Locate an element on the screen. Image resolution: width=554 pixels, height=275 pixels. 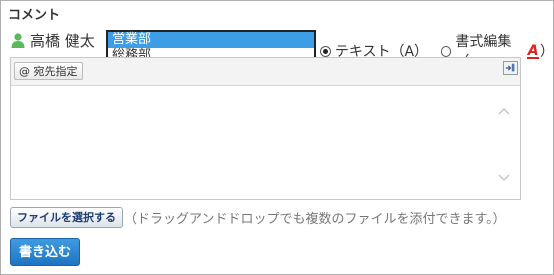
mention-button: @ 宛先指定 is located at coordinates (48, 71).